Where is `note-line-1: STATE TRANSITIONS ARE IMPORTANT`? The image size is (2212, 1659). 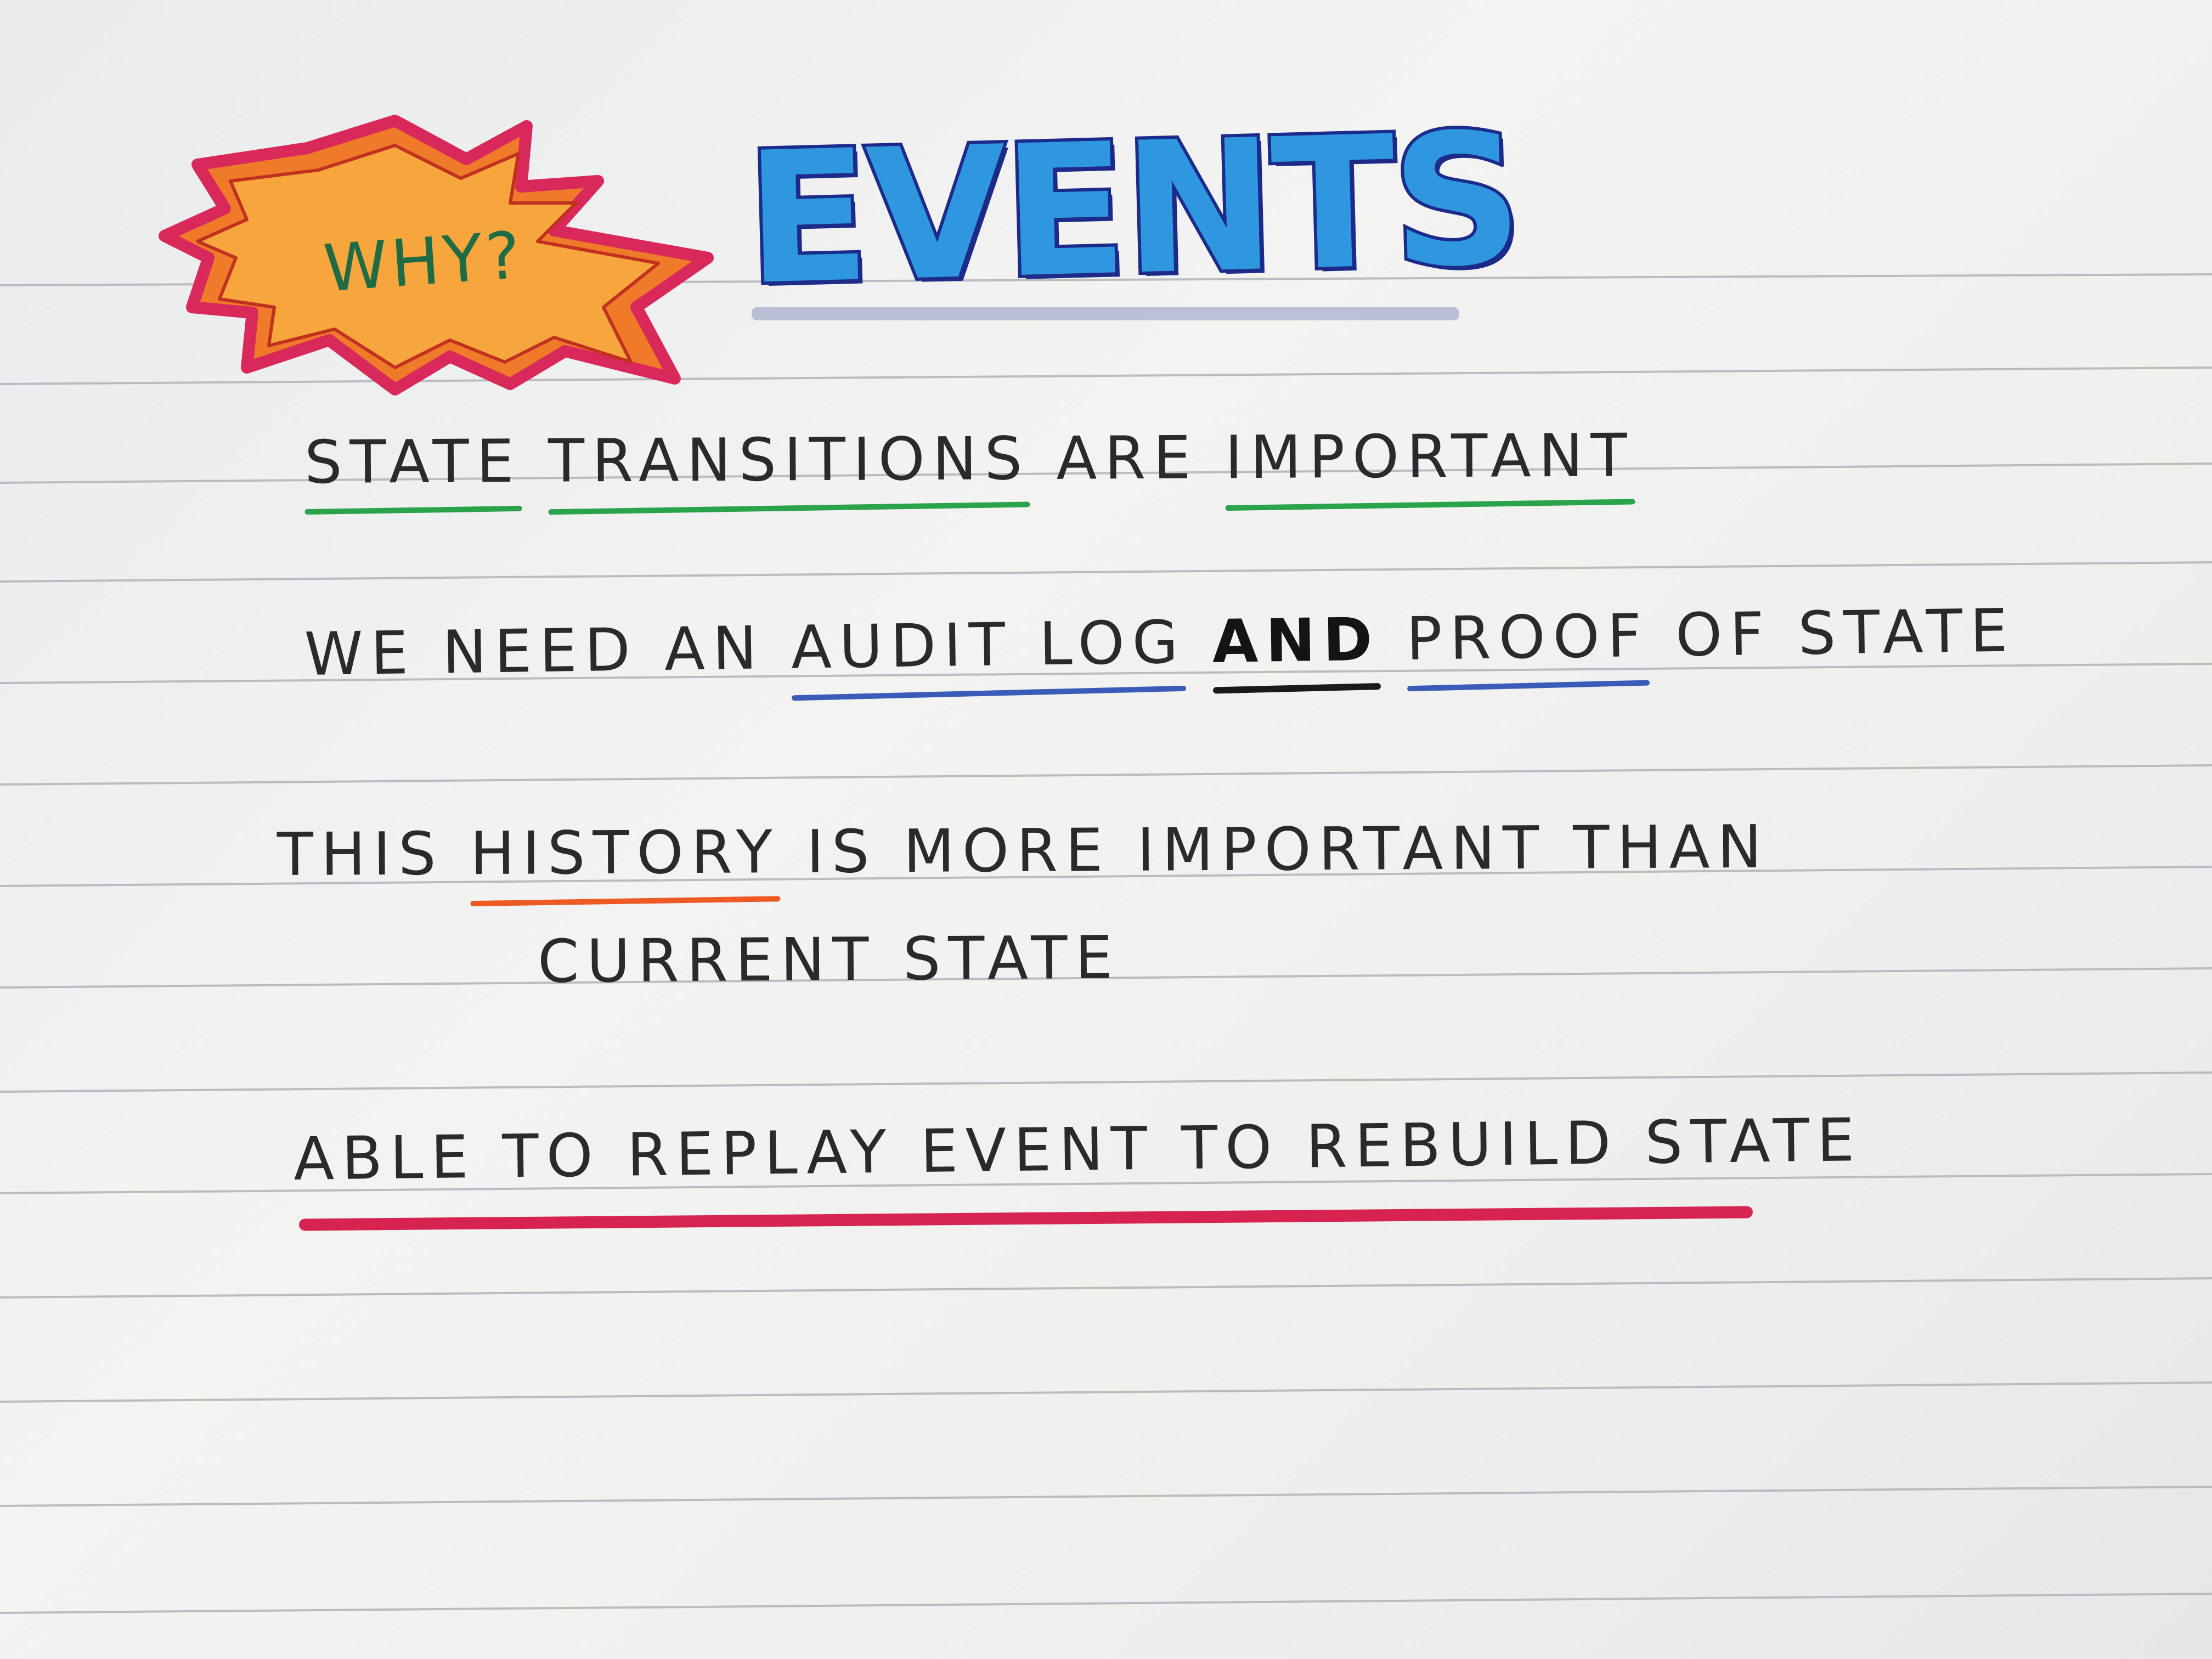
note-line-1: STATE TRANSITIONS ARE IMPORTANT is located at coordinates (969, 459).